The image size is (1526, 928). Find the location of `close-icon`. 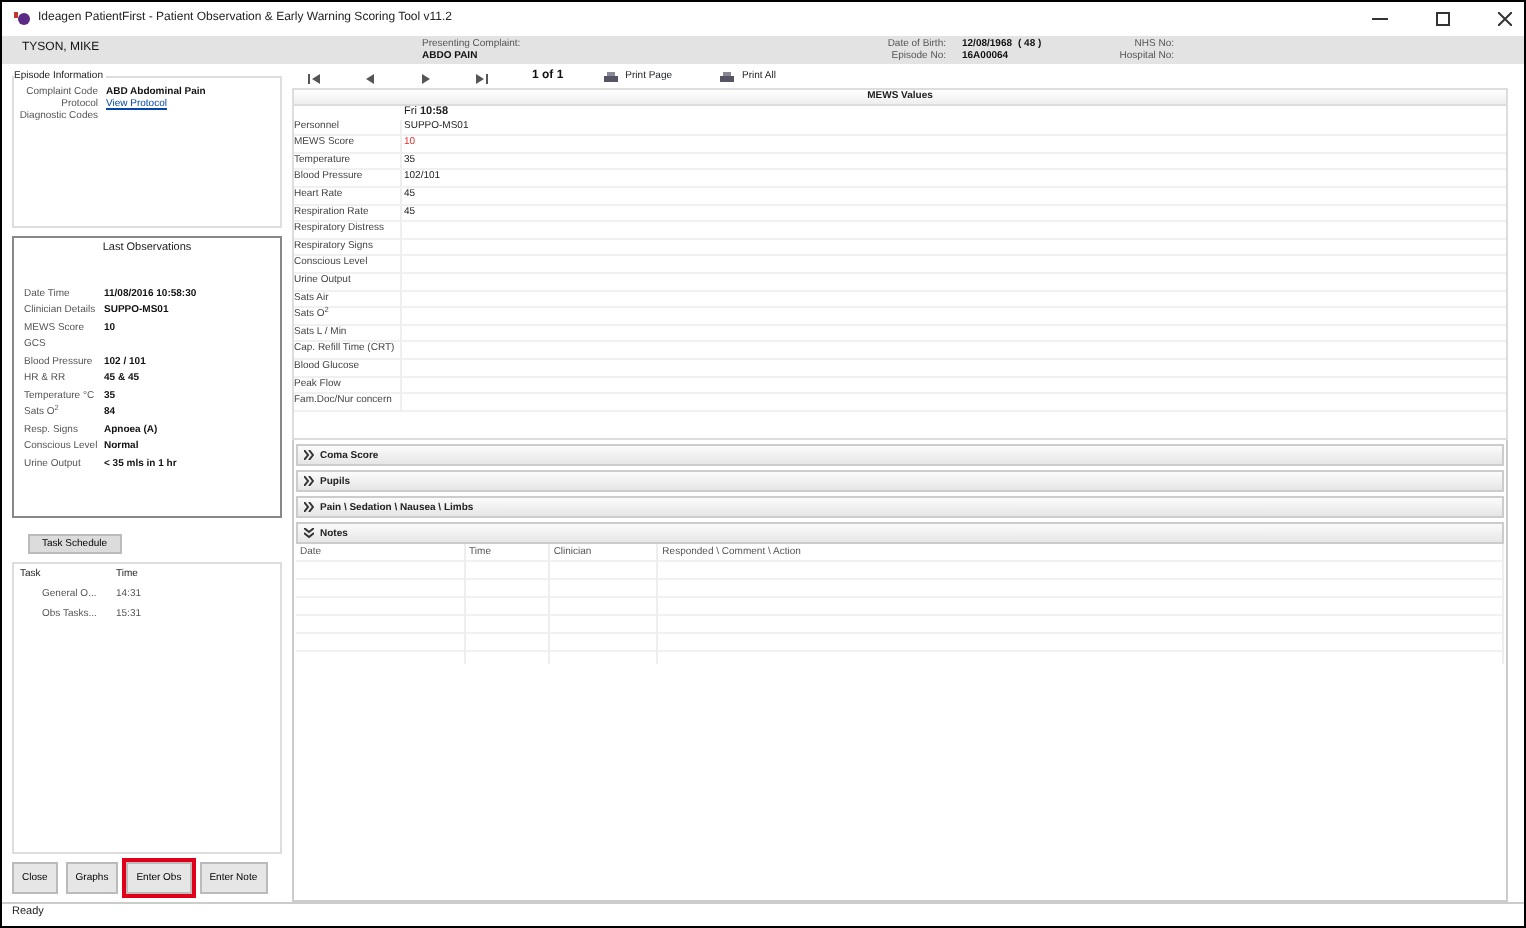

close-icon is located at coordinates (1505, 19).